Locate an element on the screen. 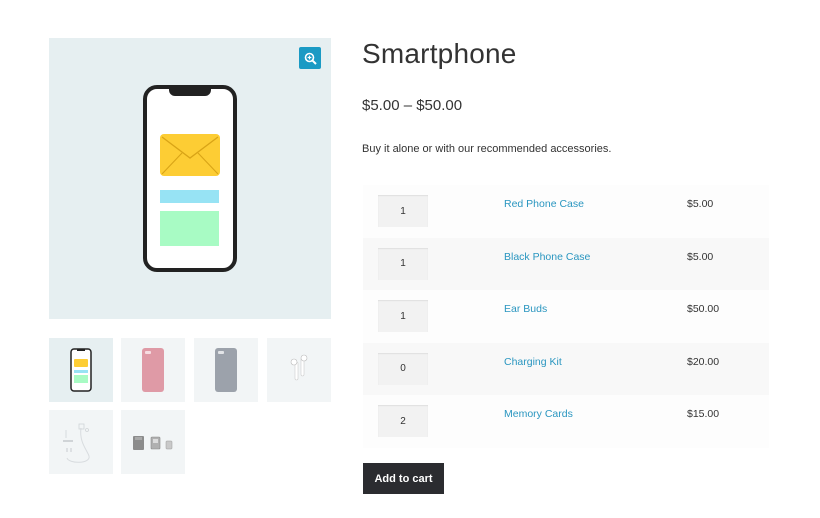 The height and width of the screenshot is (518, 820). thumbnail-ear-buds is located at coordinates (299, 370).